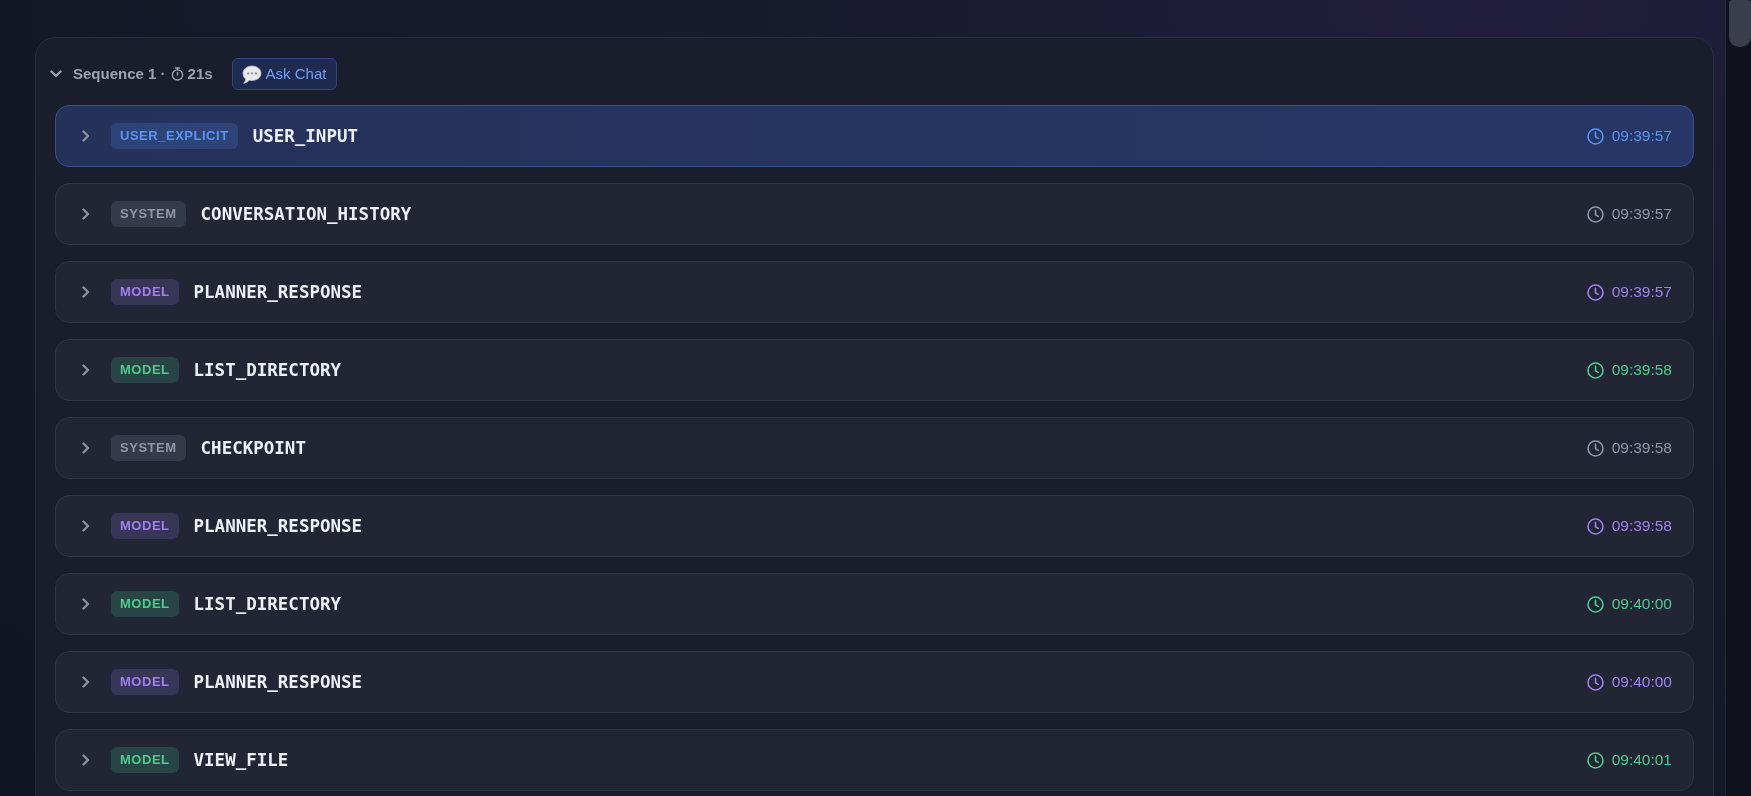 Image resolution: width=1751 pixels, height=796 pixels. What do you see at coordinates (56, 74) in the screenshot?
I see `chevron-down-icon` at bounding box center [56, 74].